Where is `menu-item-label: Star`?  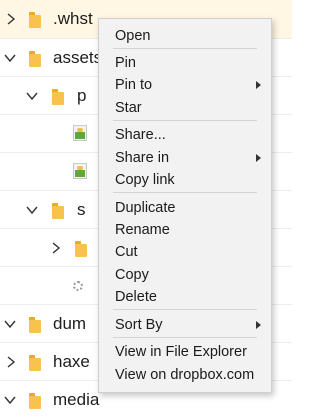
menu-item-label: Star is located at coordinates (128, 108).